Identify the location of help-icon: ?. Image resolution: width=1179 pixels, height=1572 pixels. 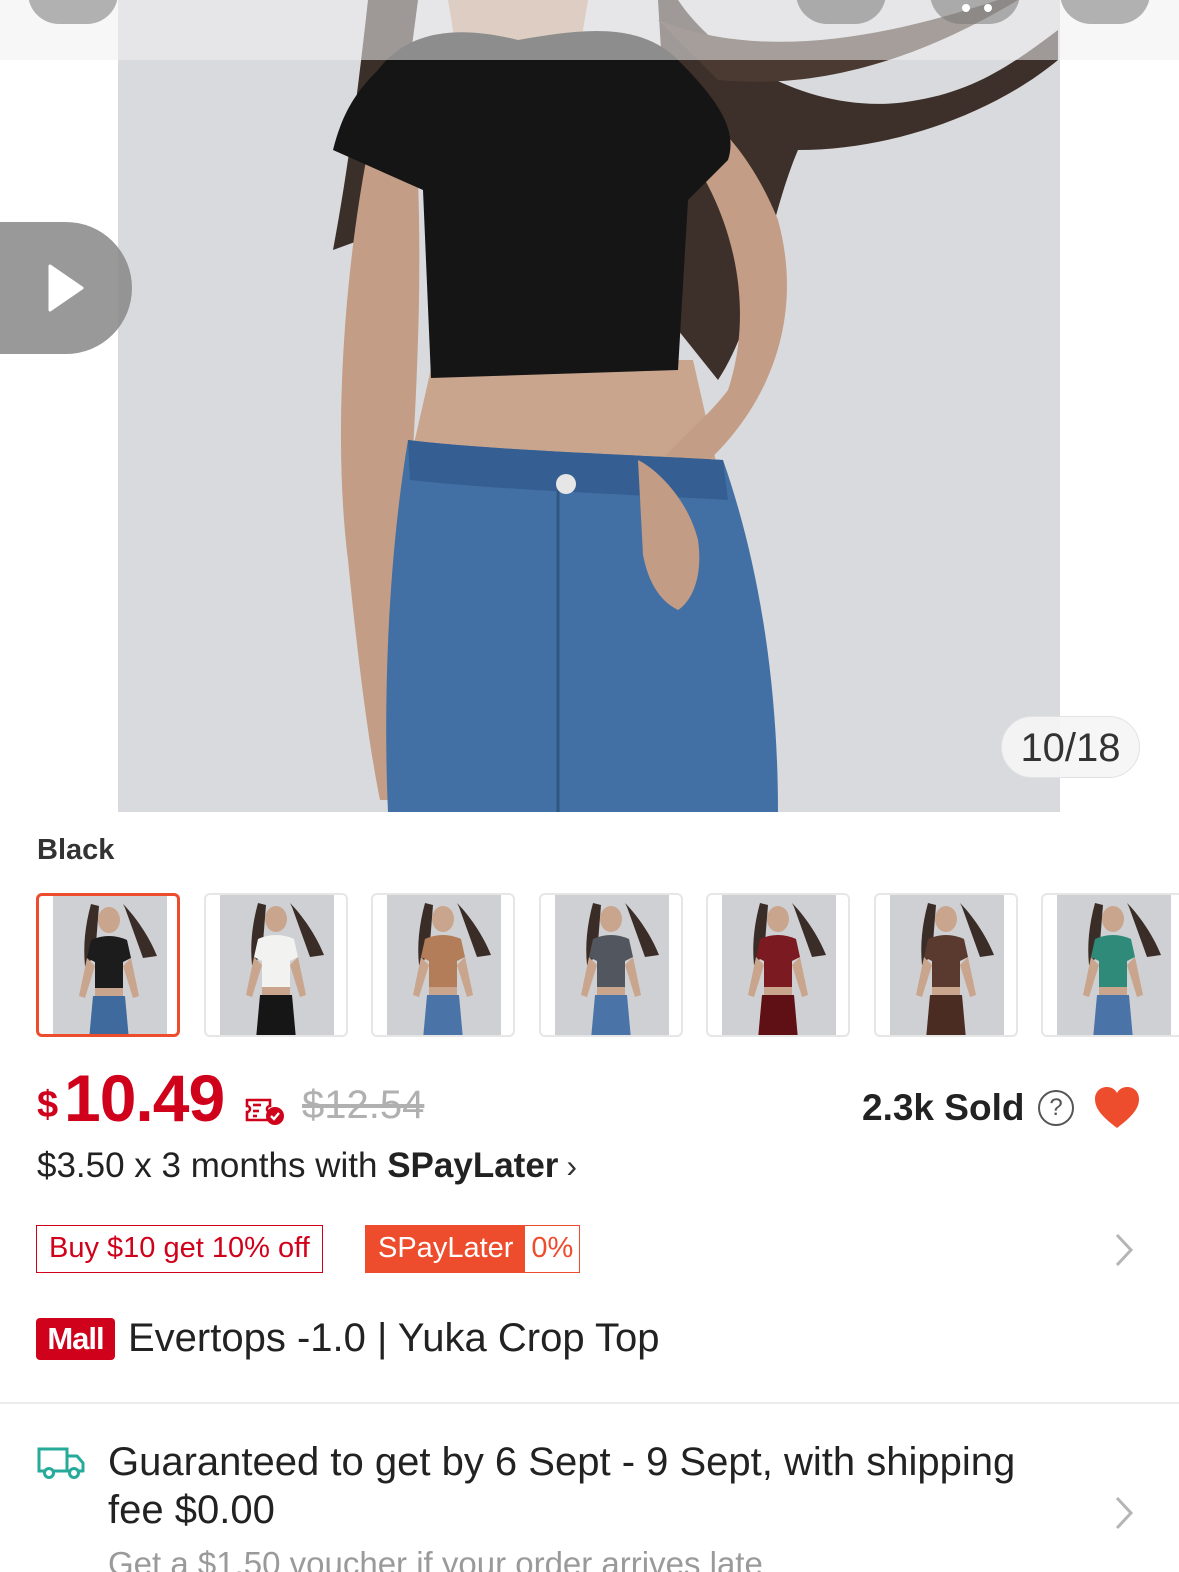
(1056, 1108).